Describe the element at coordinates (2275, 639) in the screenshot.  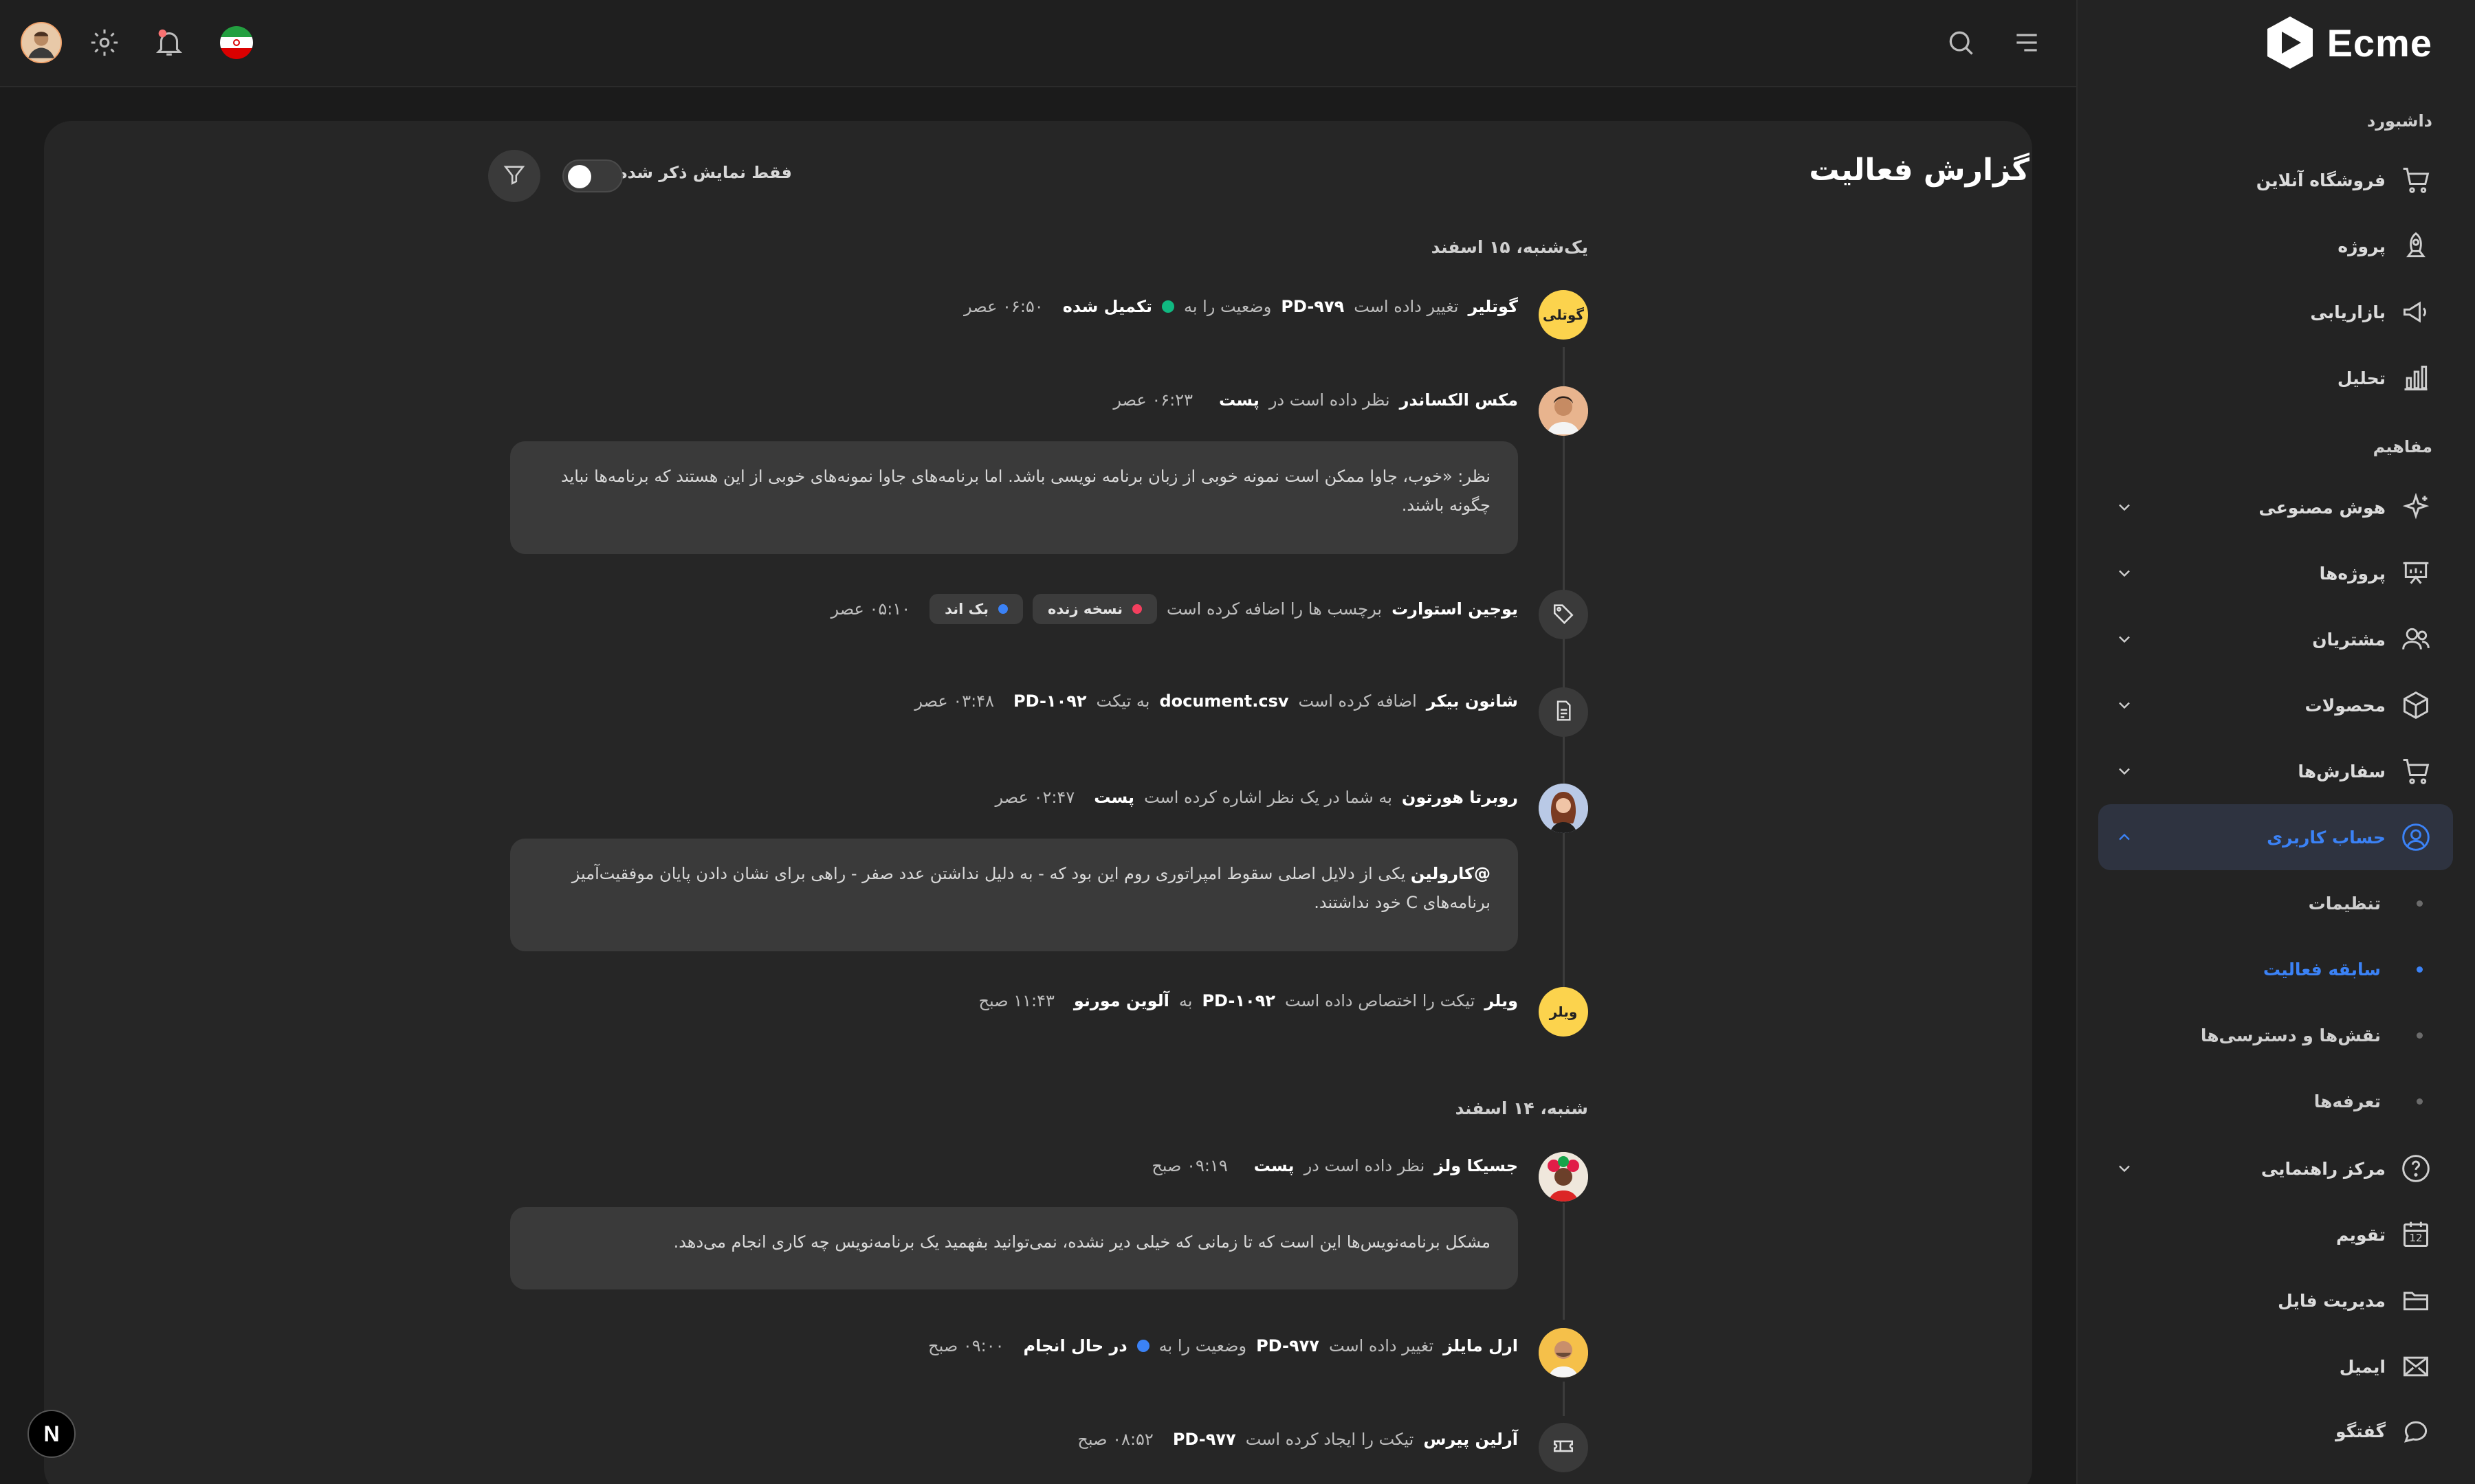
I see `sidebar-item-customers: مشتریان` at that location.